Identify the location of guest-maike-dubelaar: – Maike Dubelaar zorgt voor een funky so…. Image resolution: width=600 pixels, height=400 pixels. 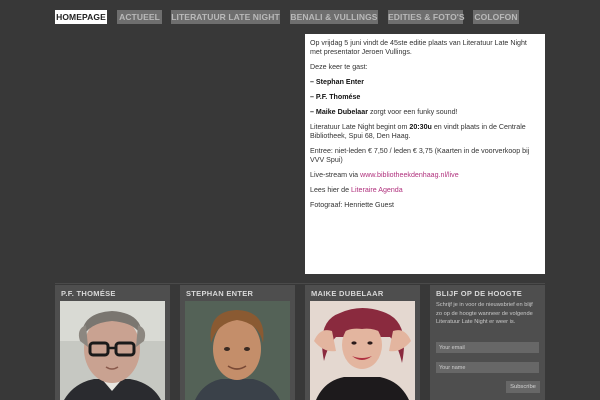
(384, 112).